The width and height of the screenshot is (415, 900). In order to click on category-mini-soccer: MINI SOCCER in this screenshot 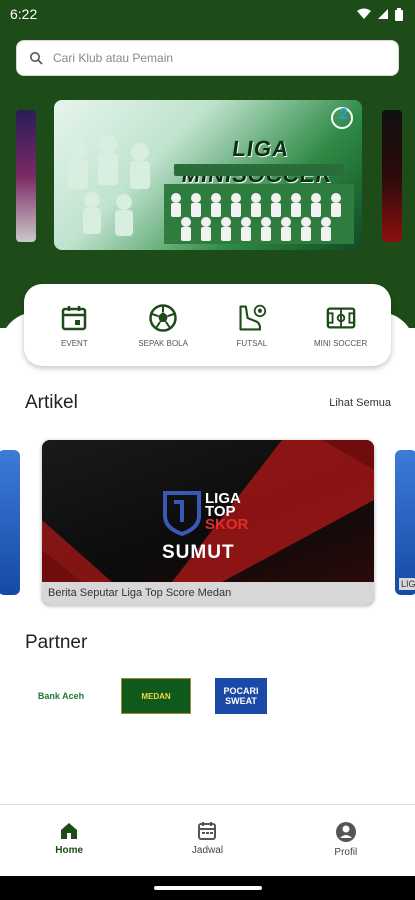, I will do `click(341, 325)`.